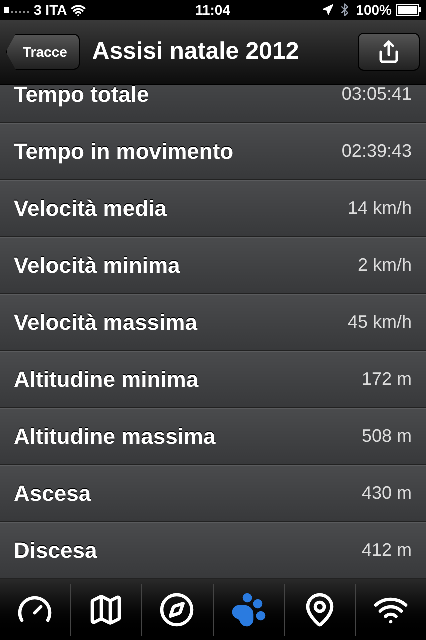 This screenshot has height=640, width=426. Describe the element at coordinates (56, 551) in the screenshot. I see `stat-label: Discesa` at that location.